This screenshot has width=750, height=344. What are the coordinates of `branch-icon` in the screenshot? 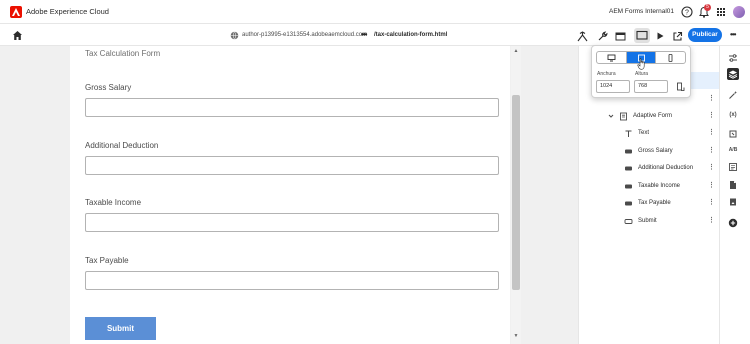 It's located at (582, 36).